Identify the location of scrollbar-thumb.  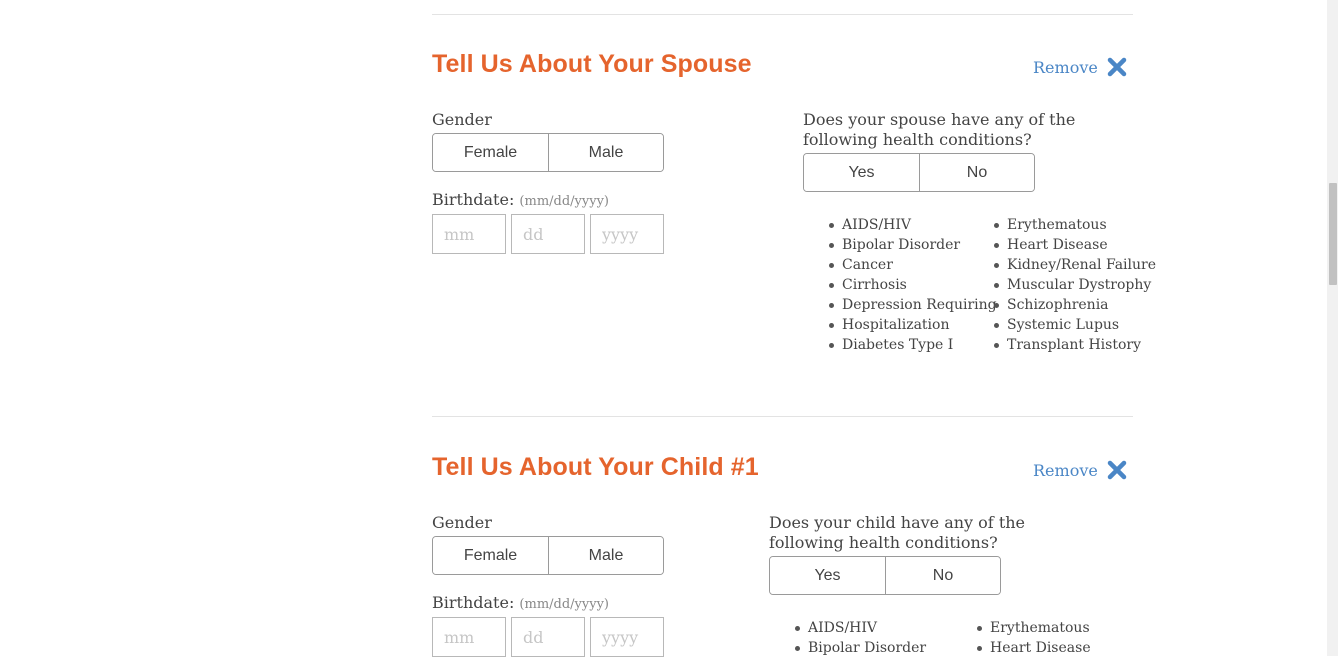
(1333, 234).